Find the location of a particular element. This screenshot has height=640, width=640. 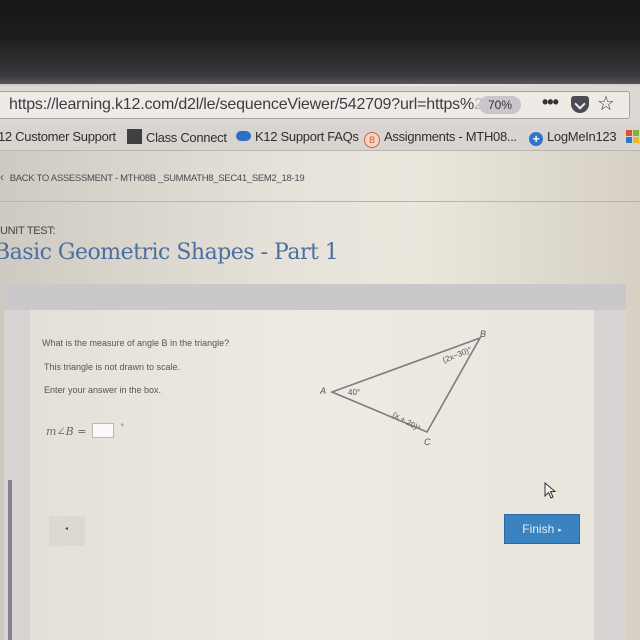

finish-button: Finish ▸ is located at coordinates (542, 529).